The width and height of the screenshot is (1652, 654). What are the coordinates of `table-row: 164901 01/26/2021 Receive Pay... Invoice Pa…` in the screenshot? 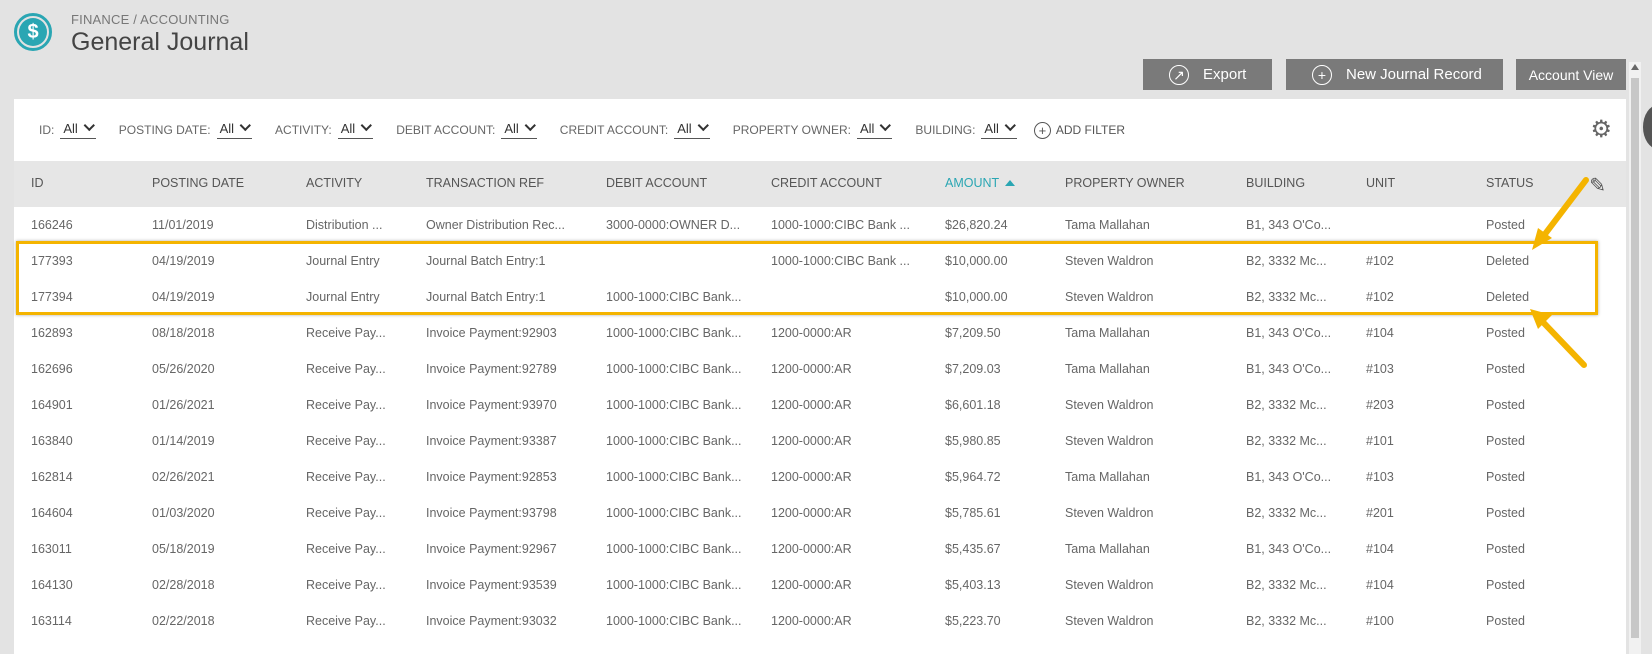 It's located at (820, 405).